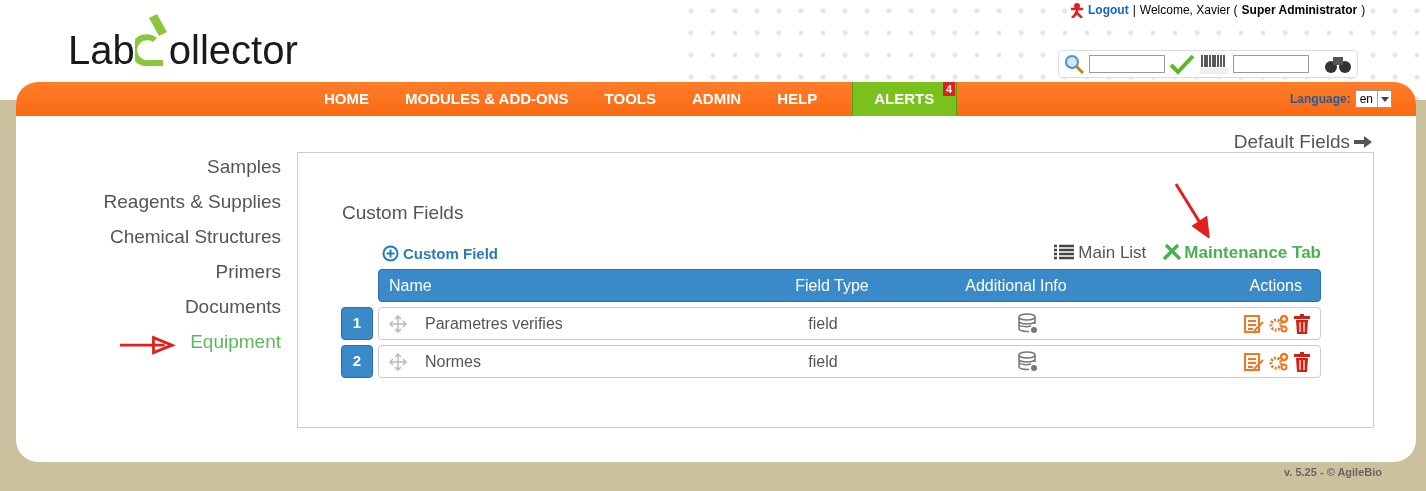 Image resolution: width=1426 pixels, height=491 pixels. I want to click on caret-icon, so click(1384, 99).